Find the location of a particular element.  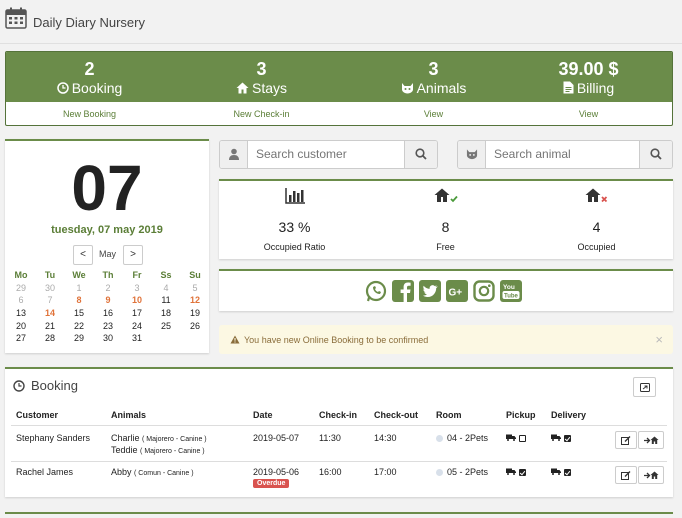

weekday-label: Ss is located at coordinates (166, 275).